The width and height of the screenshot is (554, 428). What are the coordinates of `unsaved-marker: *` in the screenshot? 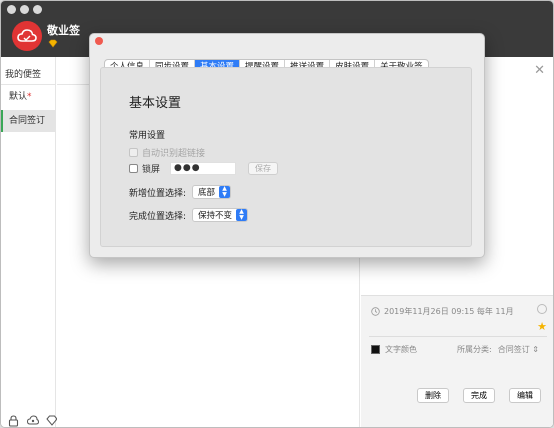 It's located at (29, 97).